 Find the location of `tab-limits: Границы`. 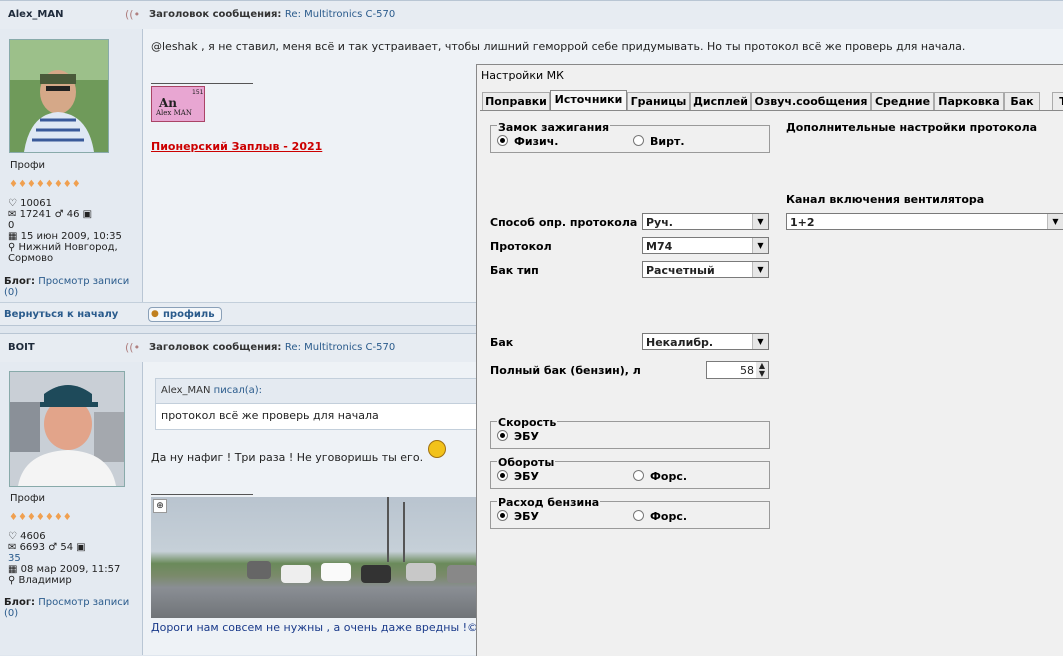

tab-limits: Границы is located at coordinates (658, 101).